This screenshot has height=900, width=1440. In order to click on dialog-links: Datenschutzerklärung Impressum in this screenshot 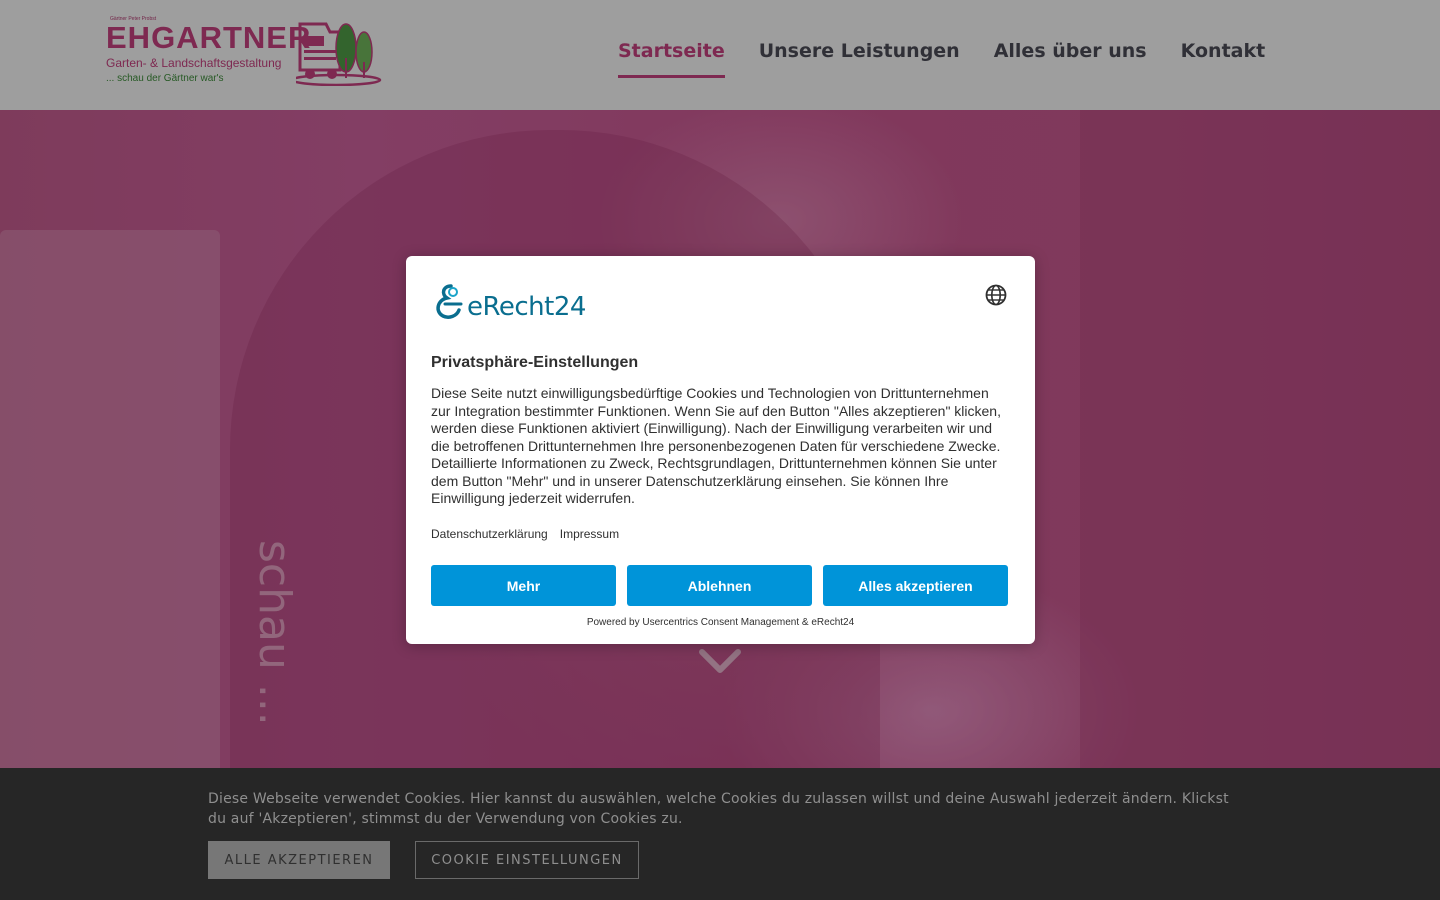, I will do `click(531, 534)`.